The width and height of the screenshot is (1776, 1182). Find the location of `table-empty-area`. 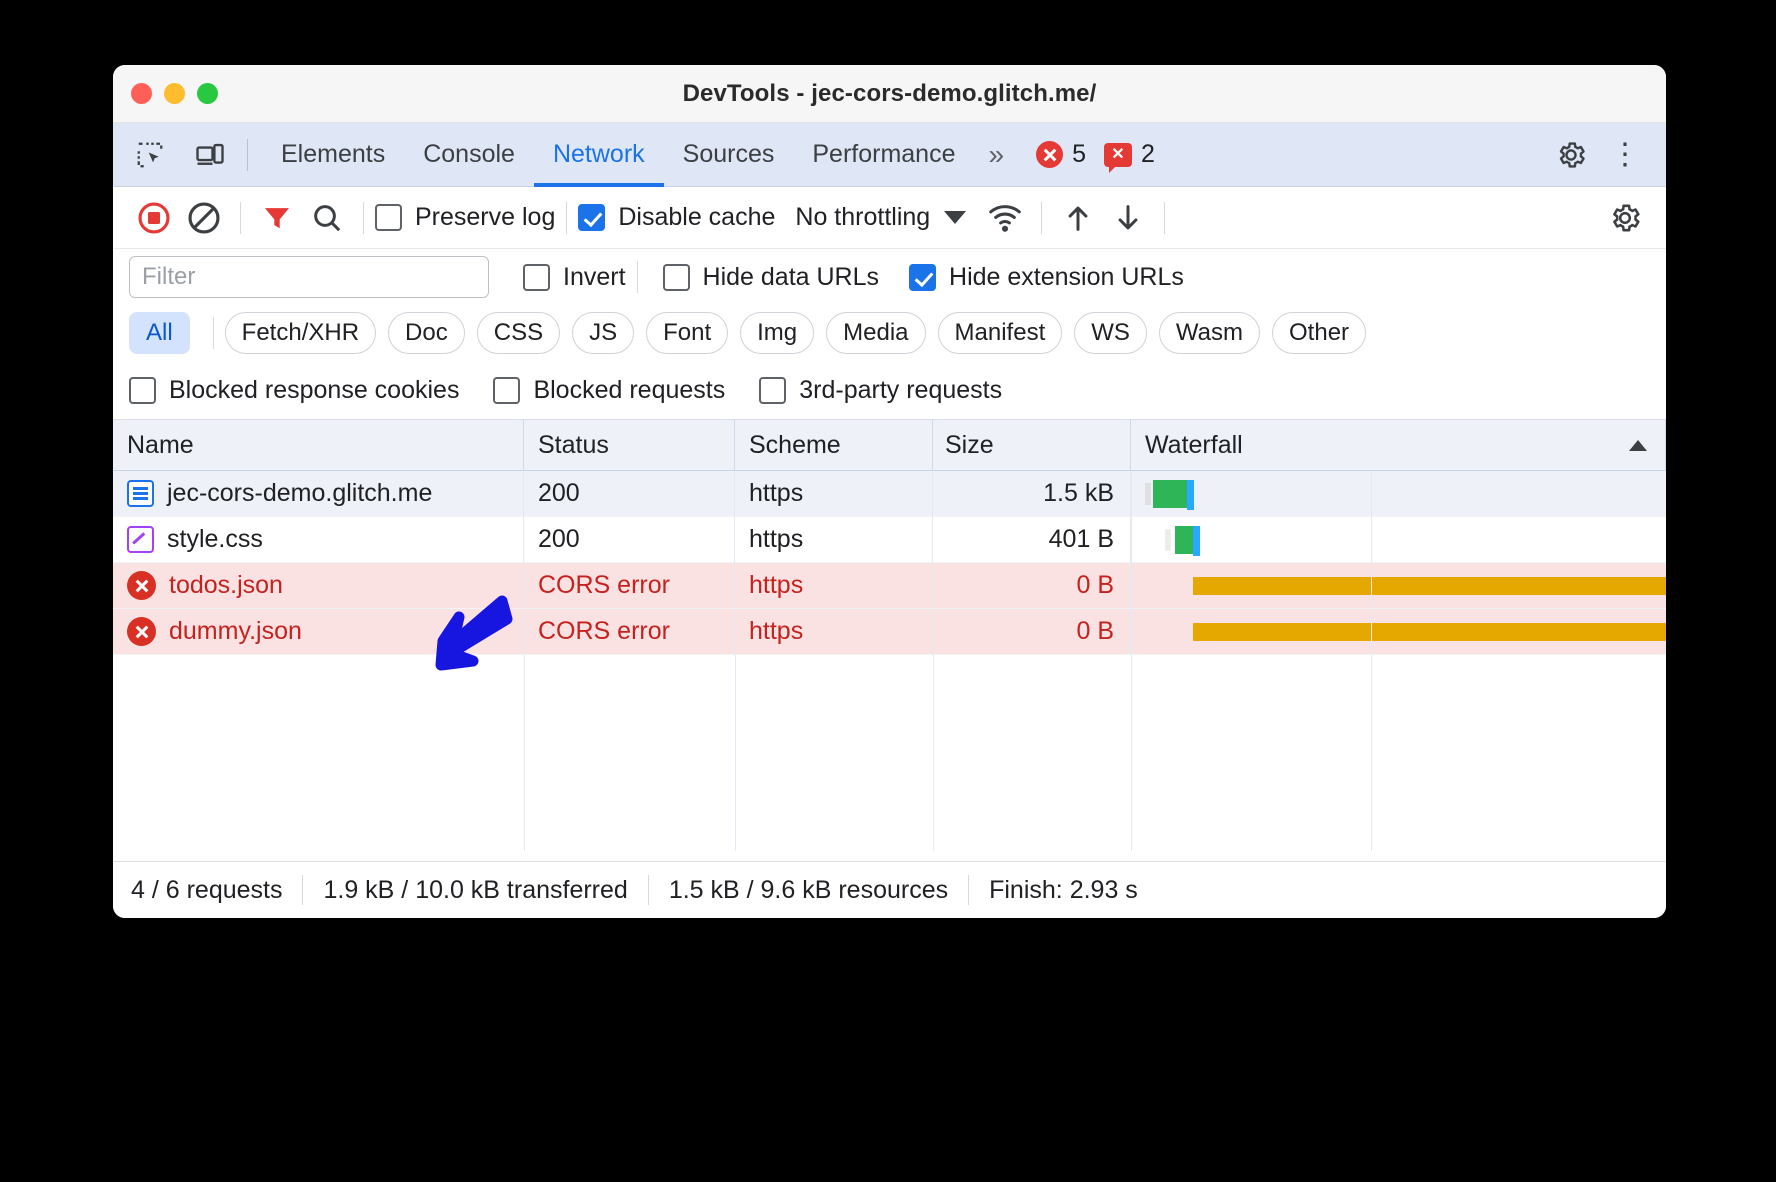

table-empty-area is located at coordinates (889, 753).